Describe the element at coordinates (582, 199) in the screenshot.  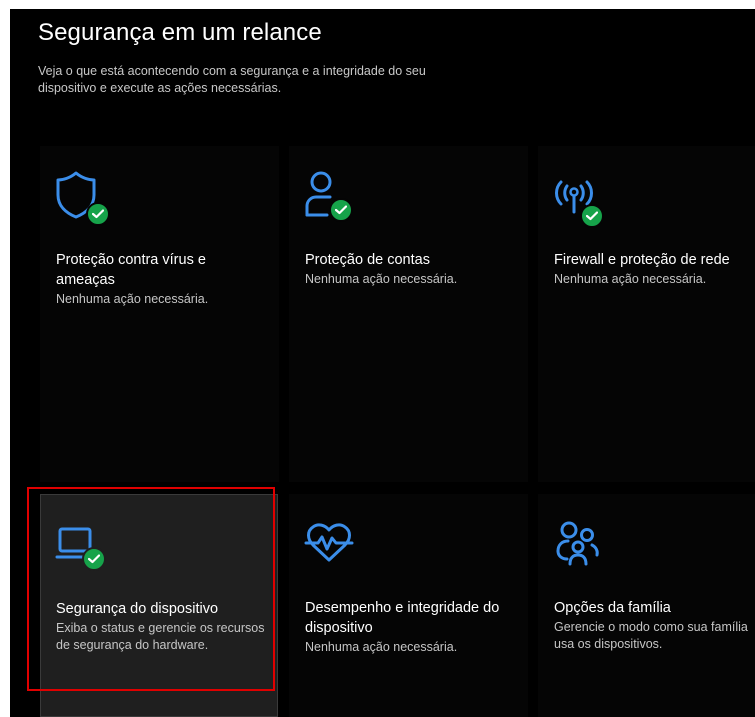
I see `wireless-antenna-icon` at that location.